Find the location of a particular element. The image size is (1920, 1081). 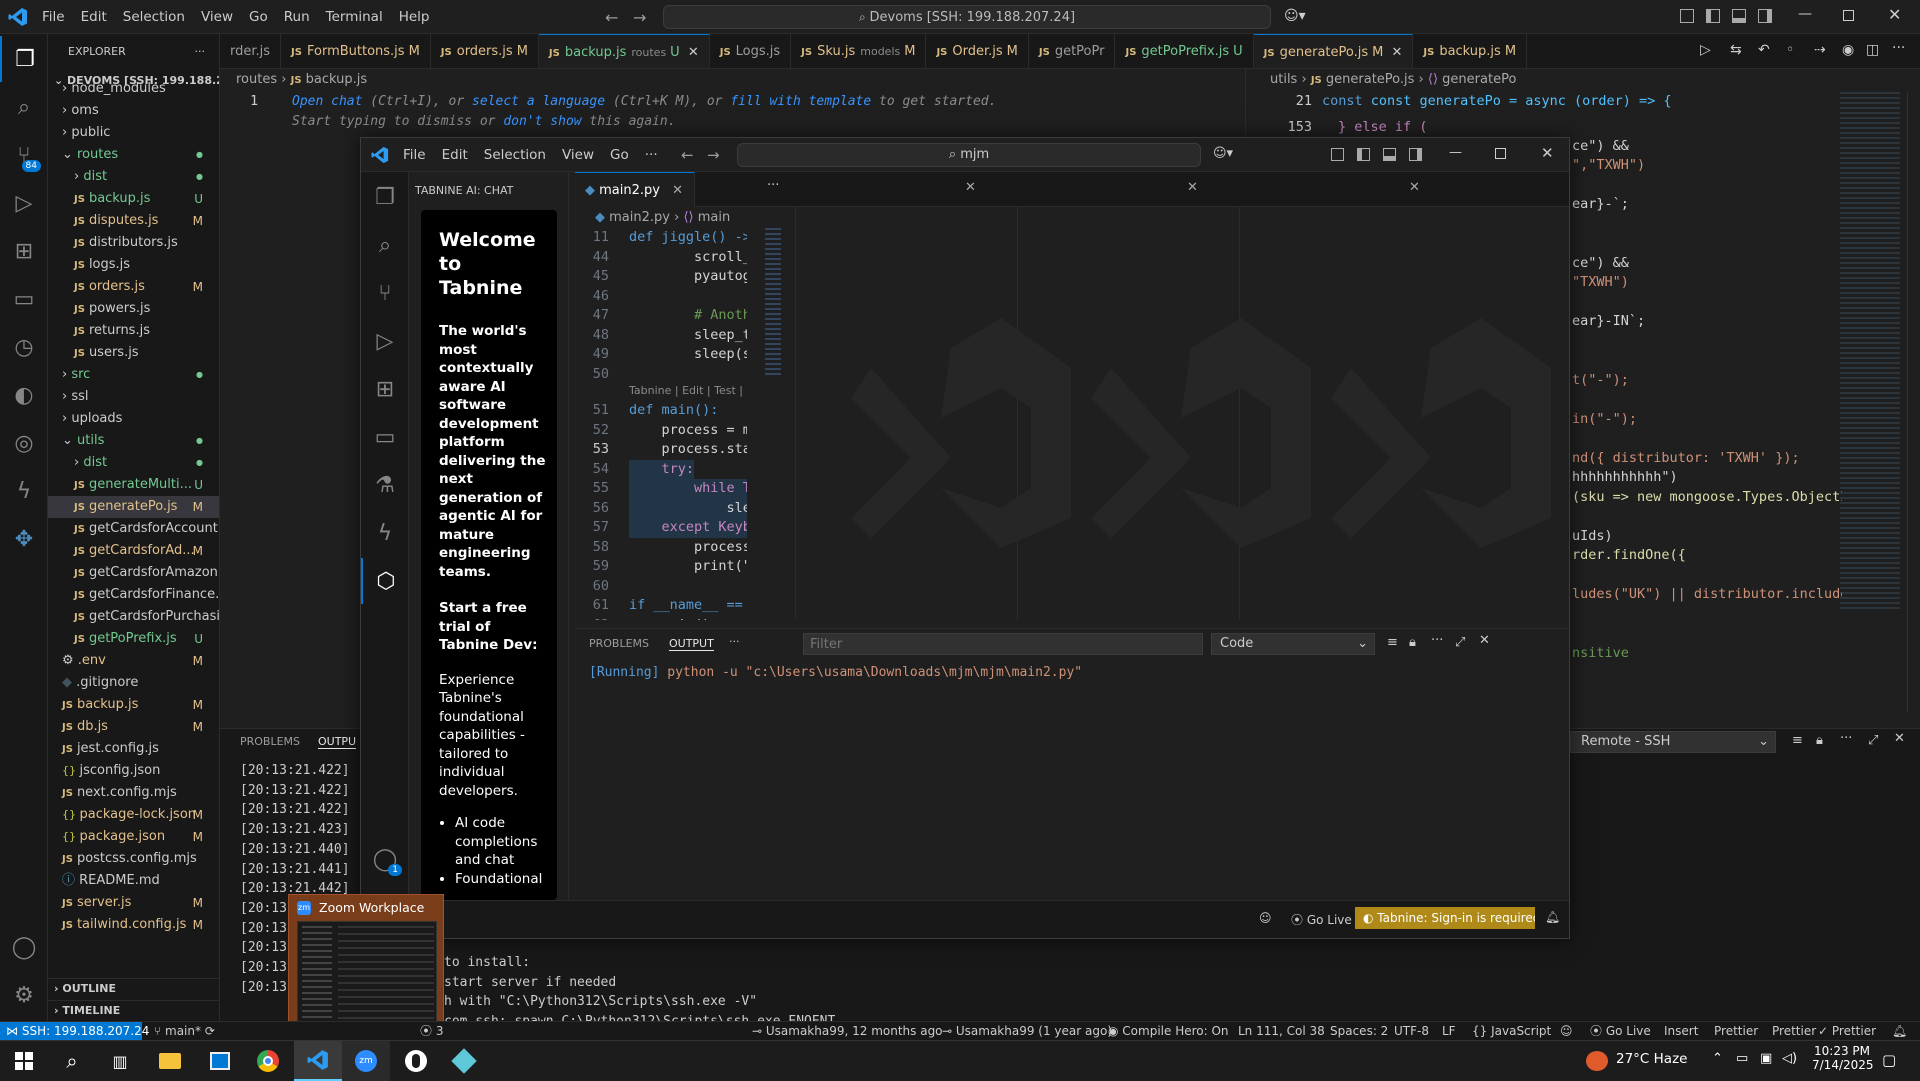

indentation: Spaces: 2 is located at coordinates (1359, 1031).